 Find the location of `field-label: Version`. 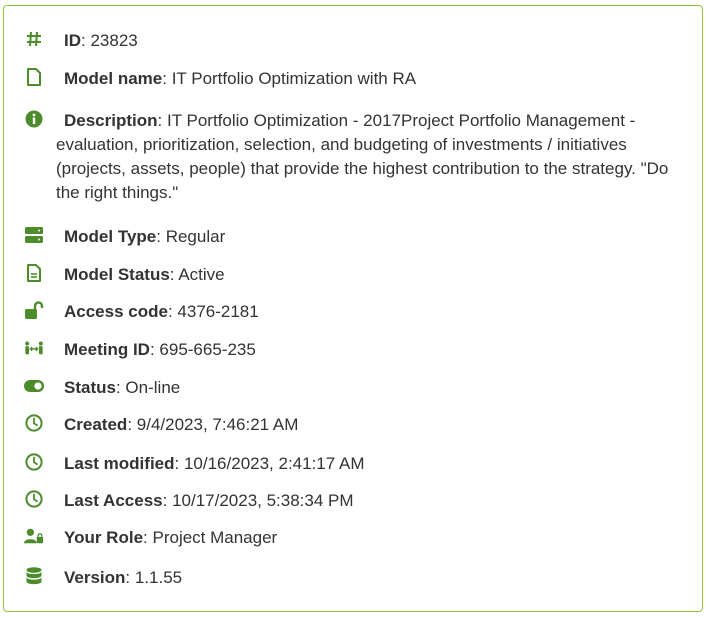

field-label: Version is located at coordinates (95, 577).